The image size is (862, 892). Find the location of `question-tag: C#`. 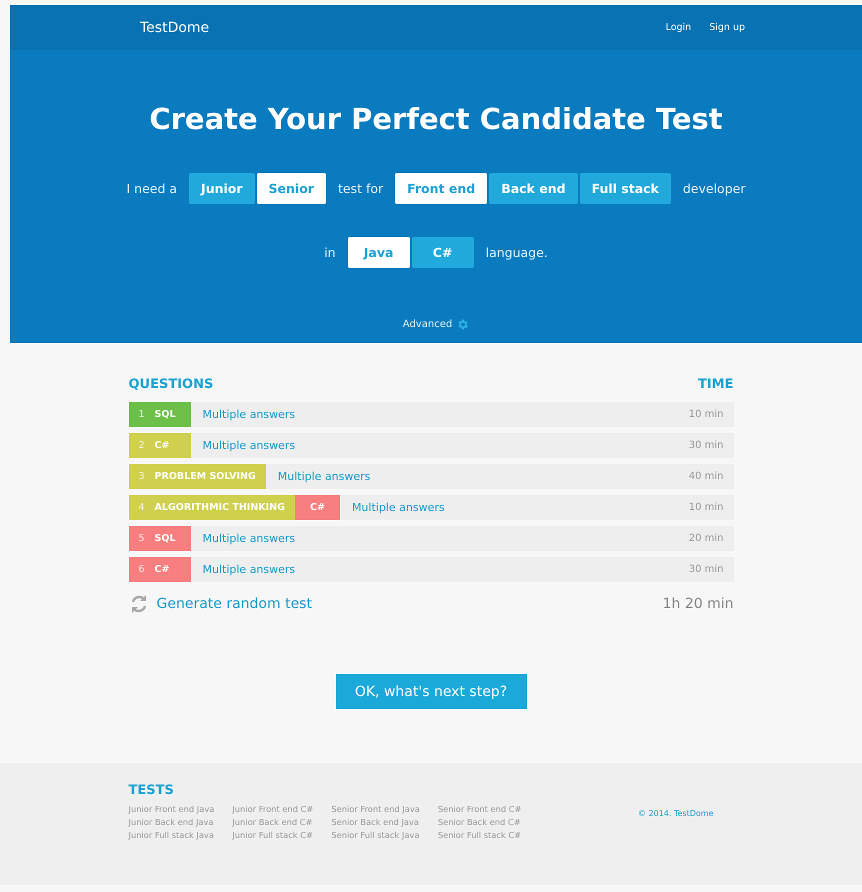

question-tag: C# is located at coordinates (317, 507).